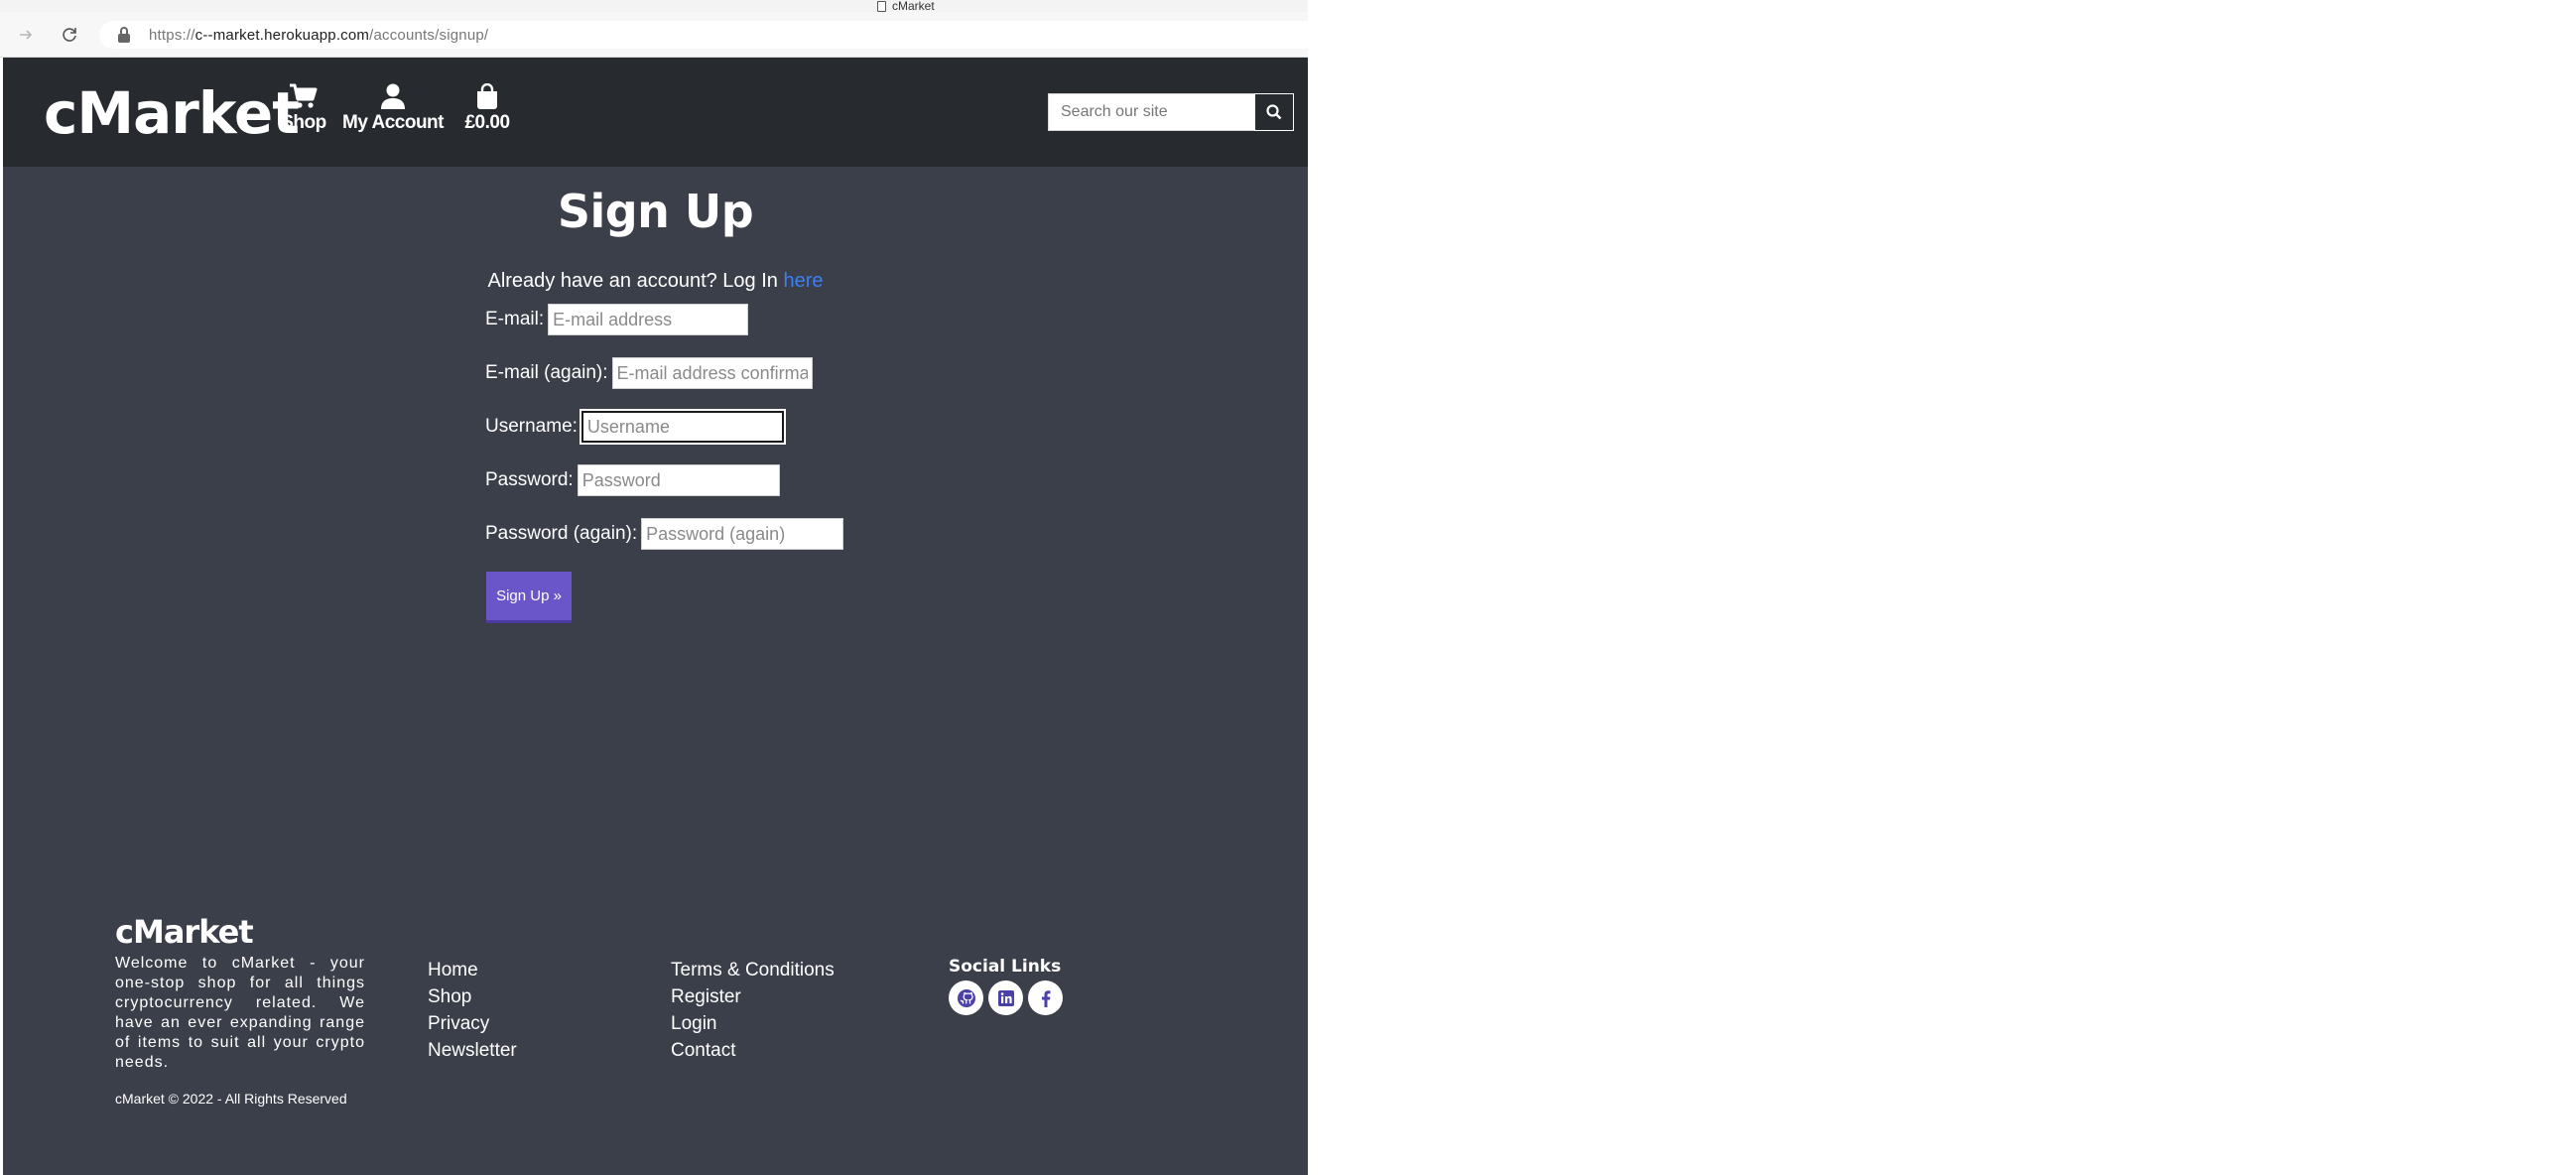  I want to click on footer-links-primary: Home Shop Privacy Newsletter, so click(473, 1011).